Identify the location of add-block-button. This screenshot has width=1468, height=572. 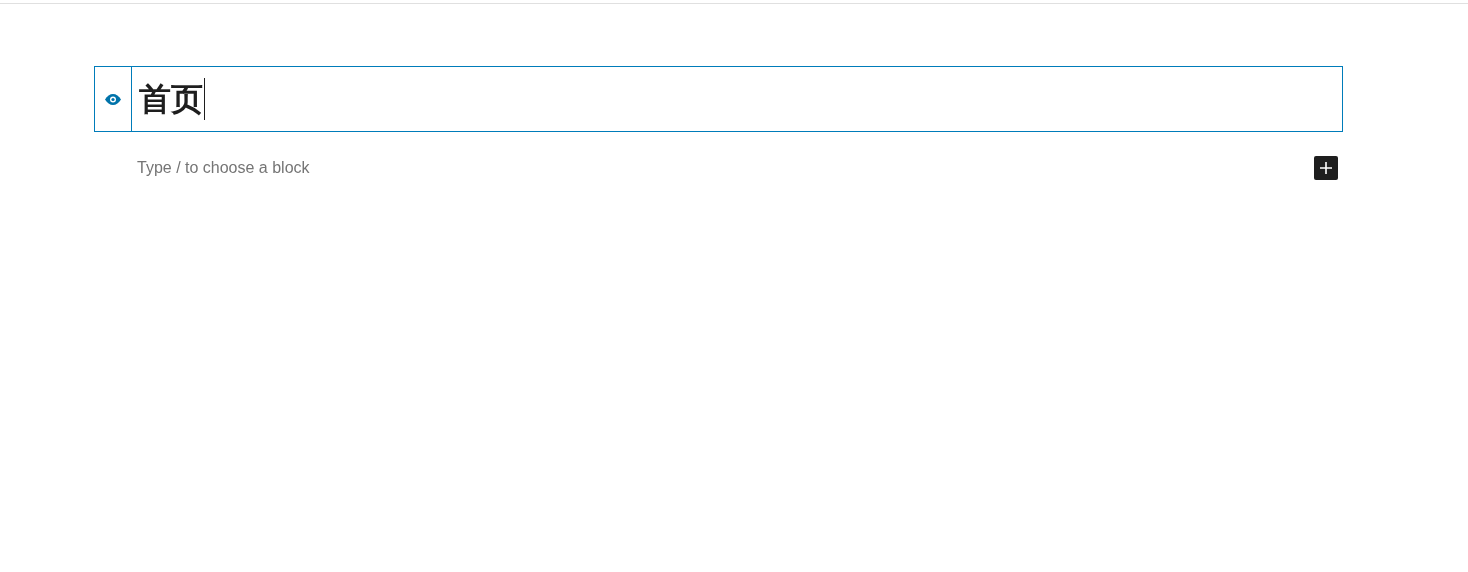
(1326, 168).